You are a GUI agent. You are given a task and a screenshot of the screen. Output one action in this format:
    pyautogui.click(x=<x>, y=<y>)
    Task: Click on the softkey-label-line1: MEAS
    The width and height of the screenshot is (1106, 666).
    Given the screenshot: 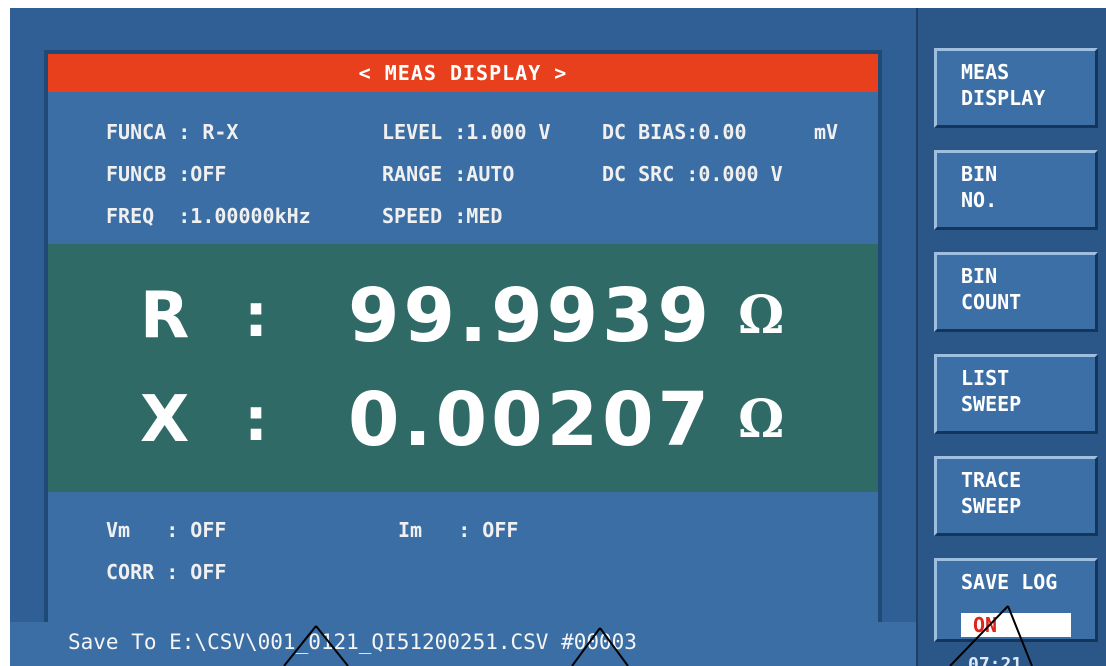 What is the action you would take?
    pyautogui.click(x=985, y=72)
    